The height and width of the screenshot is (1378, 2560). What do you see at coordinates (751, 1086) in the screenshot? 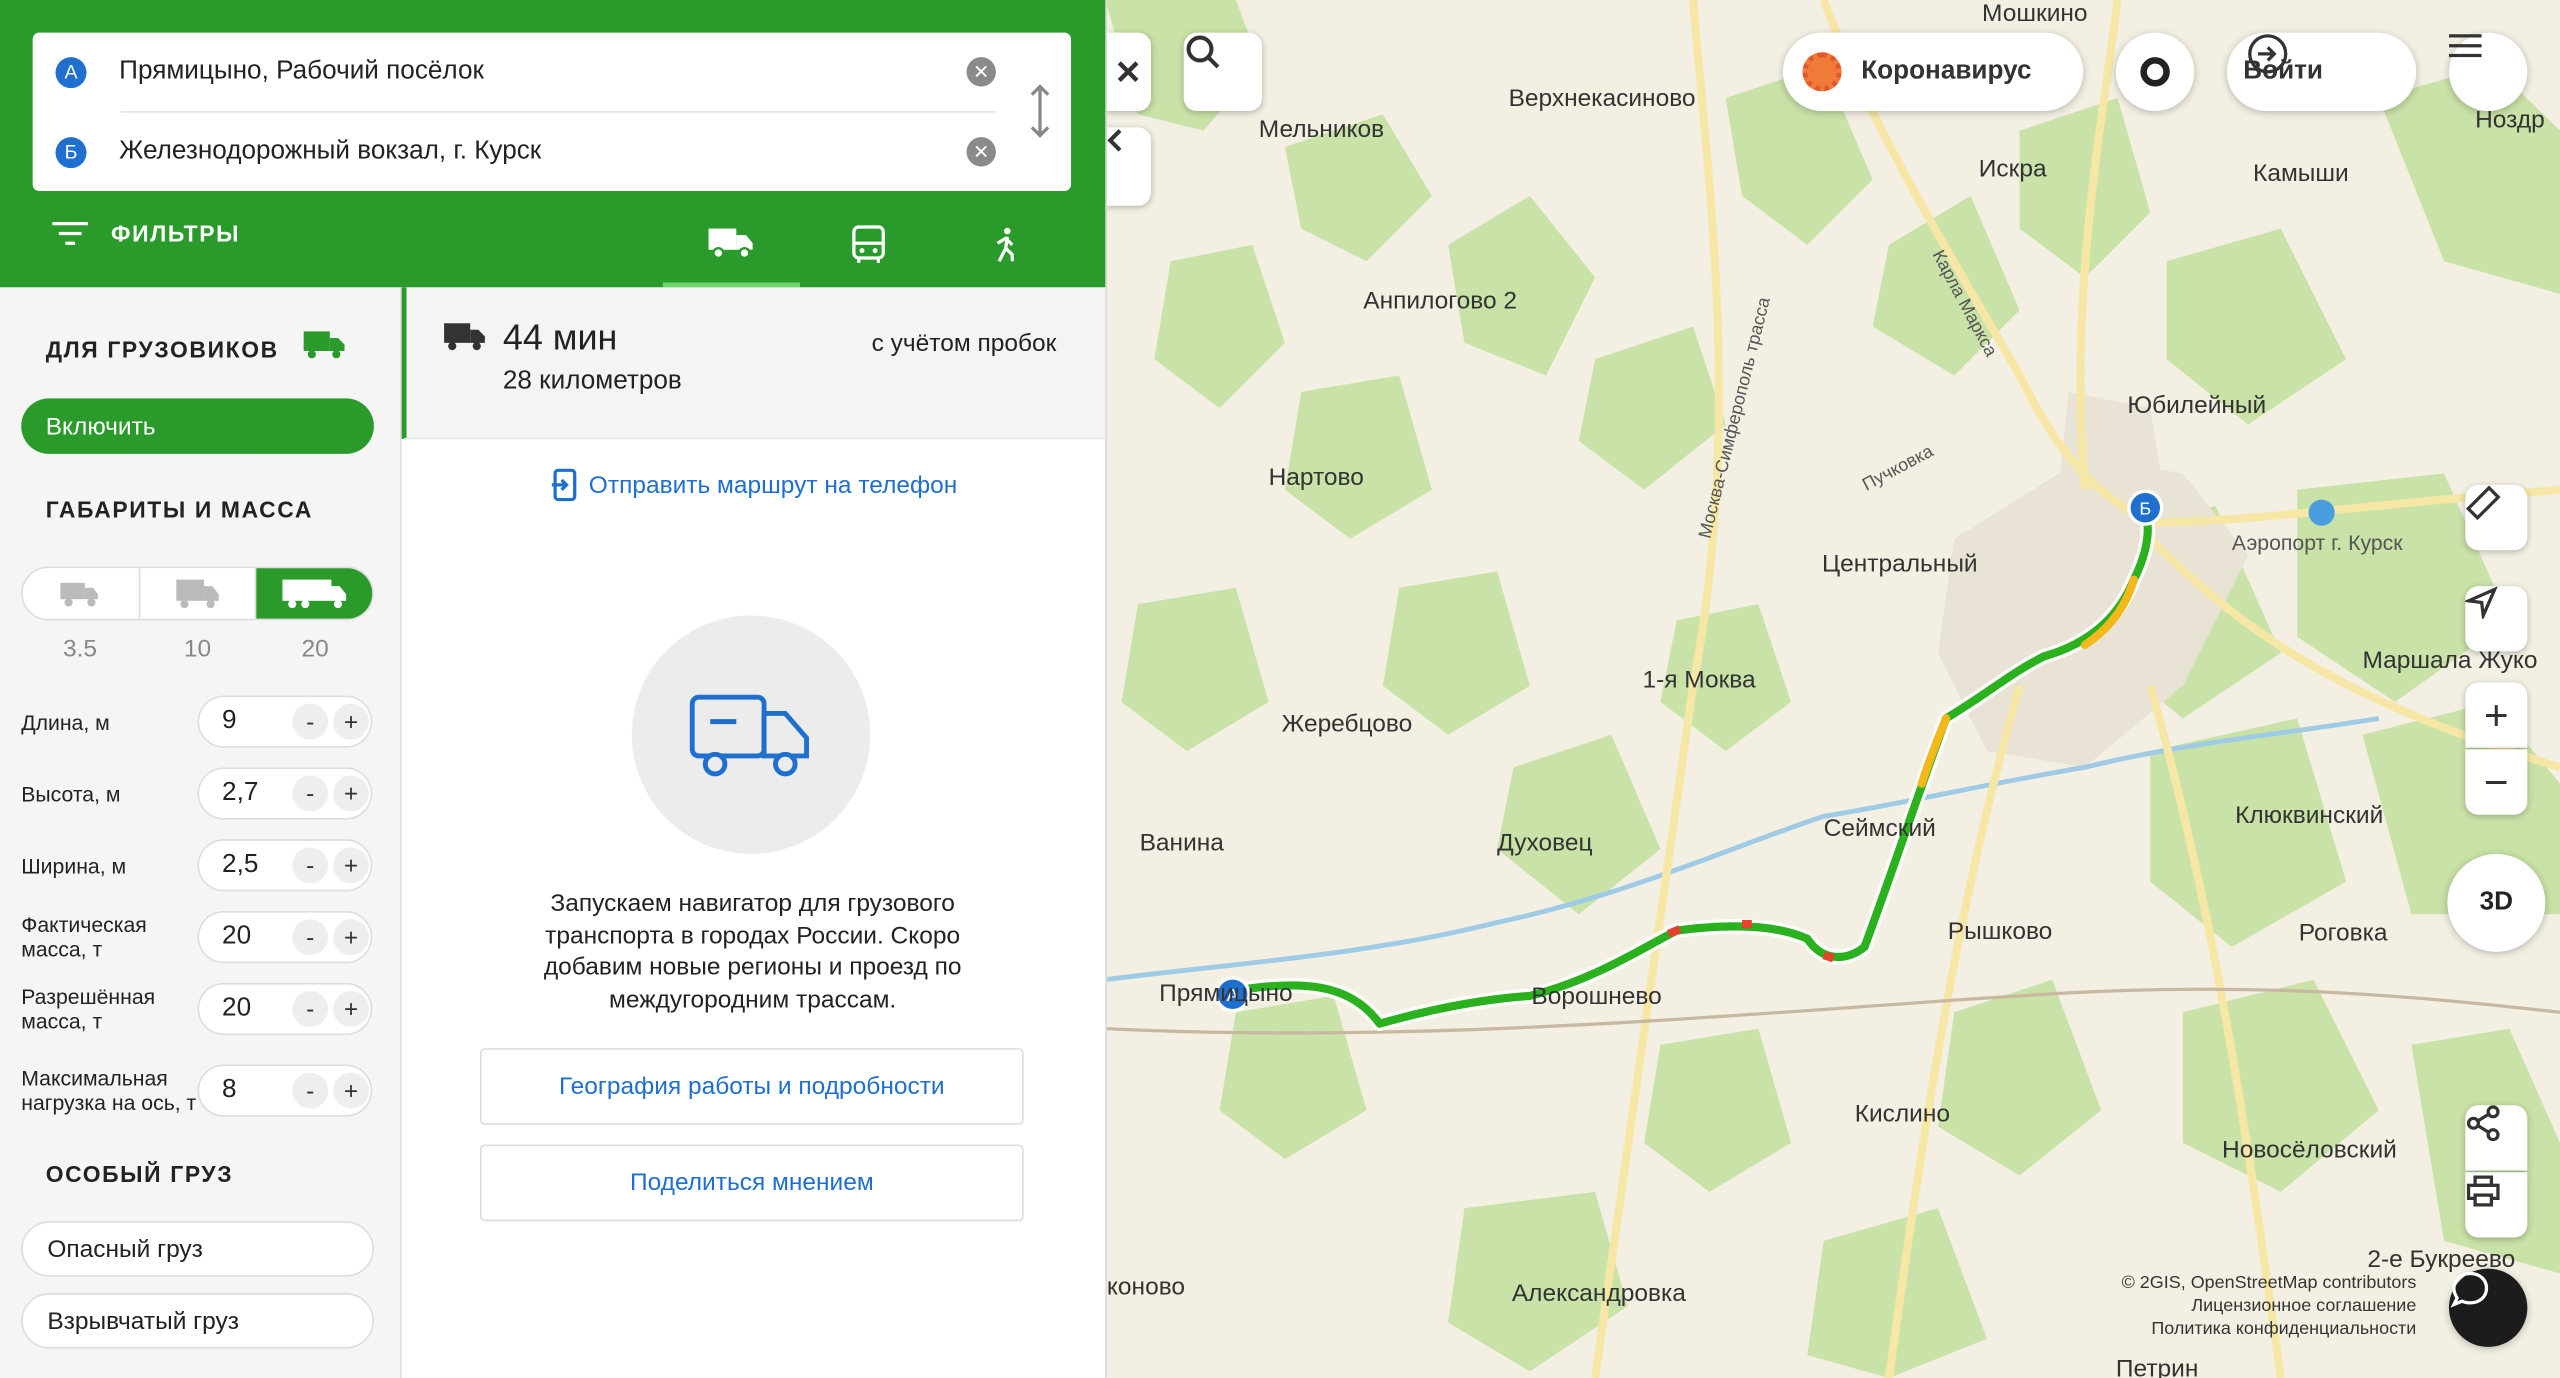
I see `geography-details-button: География работы и подробности` at bounding box center [751, 1086].